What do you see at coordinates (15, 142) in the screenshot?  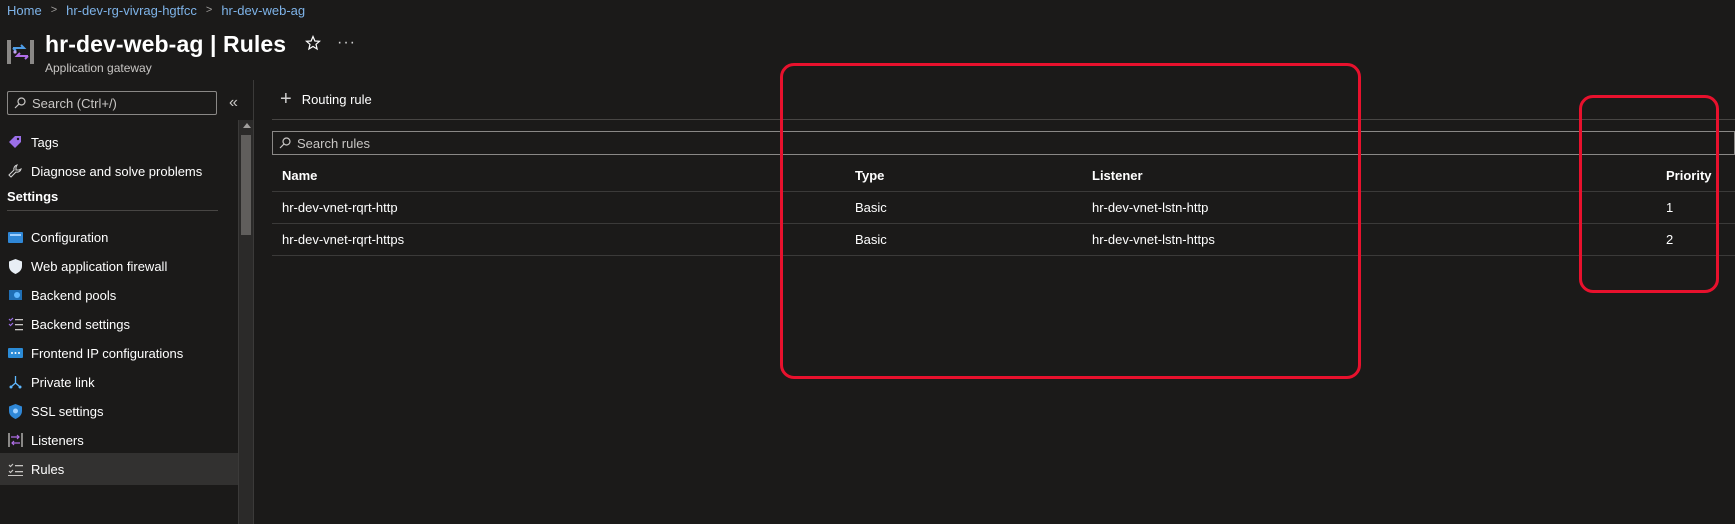 I see `tag-icon` at bounding box center [15, 142].